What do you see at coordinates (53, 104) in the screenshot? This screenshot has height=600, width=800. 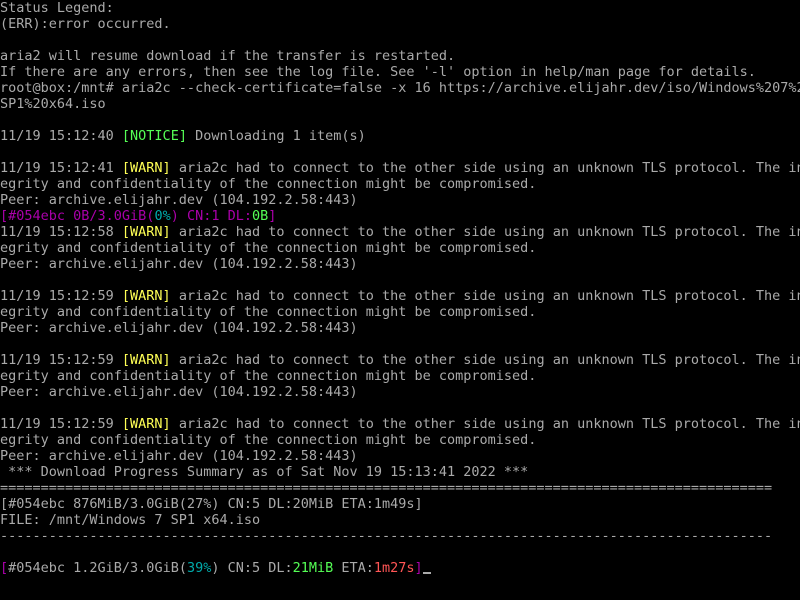 I see `terminal-text-segment: SP1%20x64.iso` at bounding box center [53, 104].